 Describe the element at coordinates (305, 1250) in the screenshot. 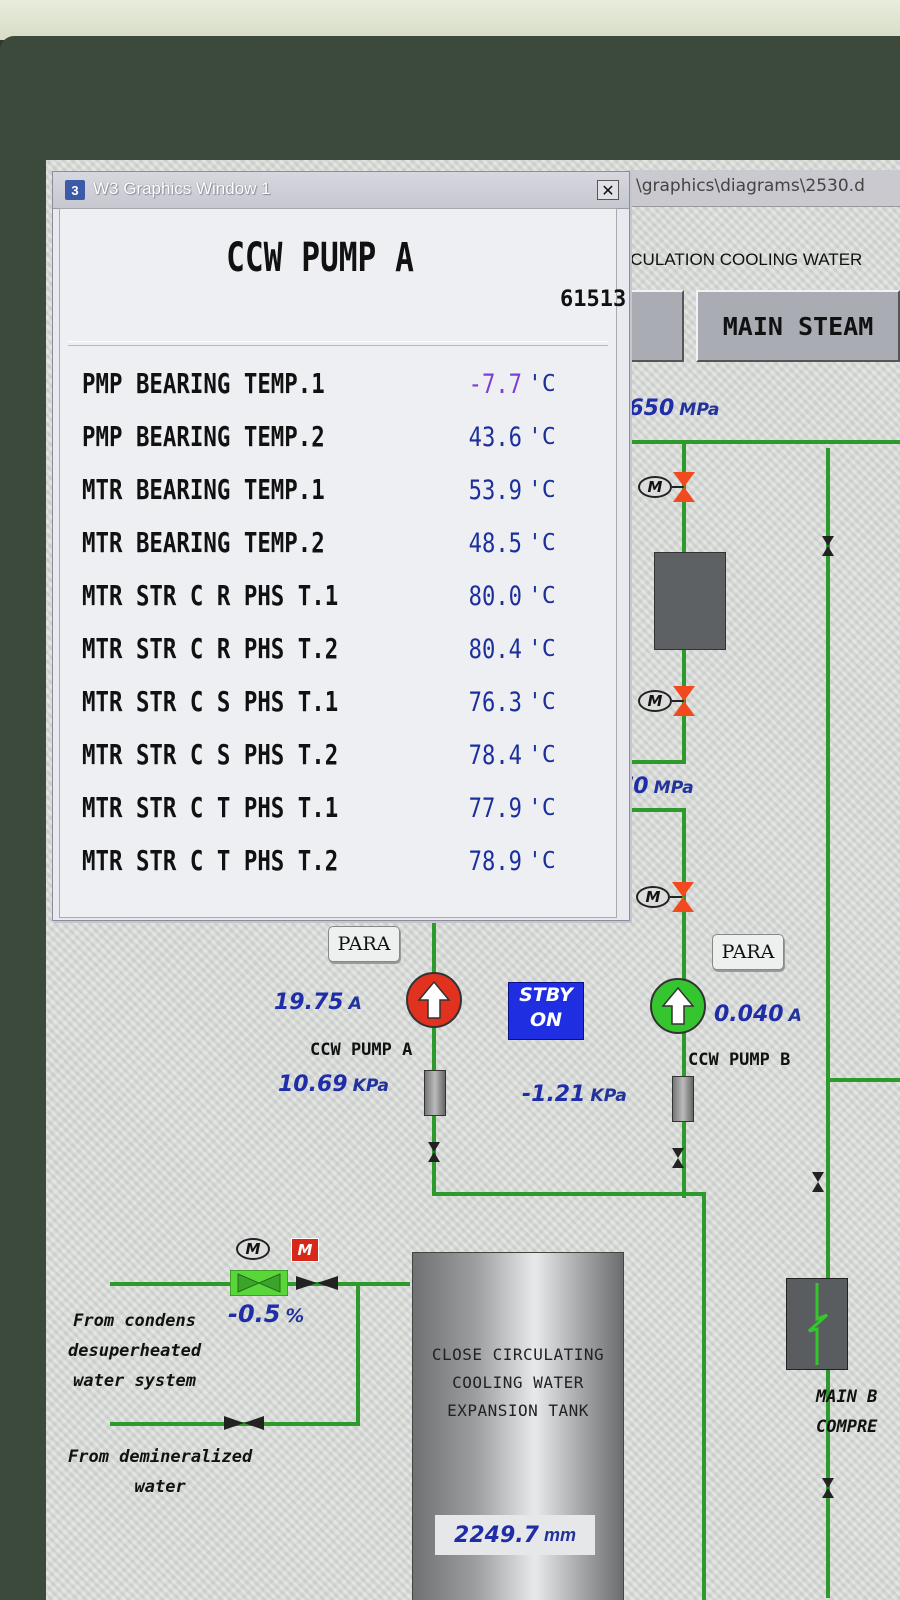

I see `manual-mode-badge: M` at that location.